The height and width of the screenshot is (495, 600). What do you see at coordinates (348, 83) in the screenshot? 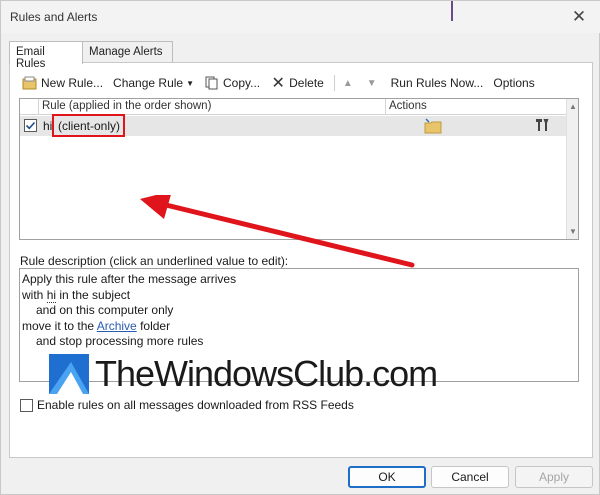
I see `move-up-icon: ▲` at bounding box center [348, 83].